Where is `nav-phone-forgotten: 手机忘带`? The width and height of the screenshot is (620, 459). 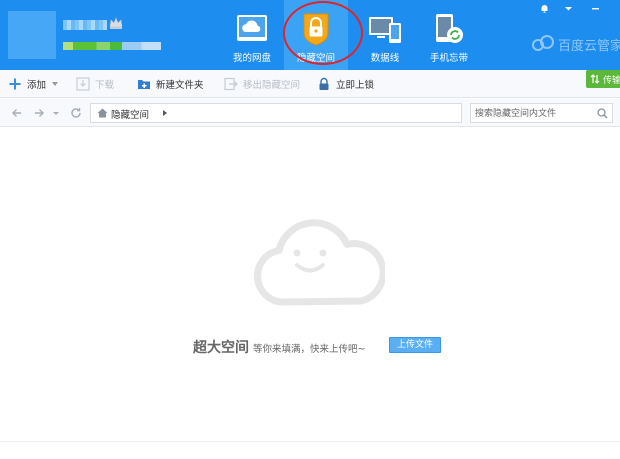
nav-phone-forgotten: 手机忘带 is located at coordinates (449, 35).